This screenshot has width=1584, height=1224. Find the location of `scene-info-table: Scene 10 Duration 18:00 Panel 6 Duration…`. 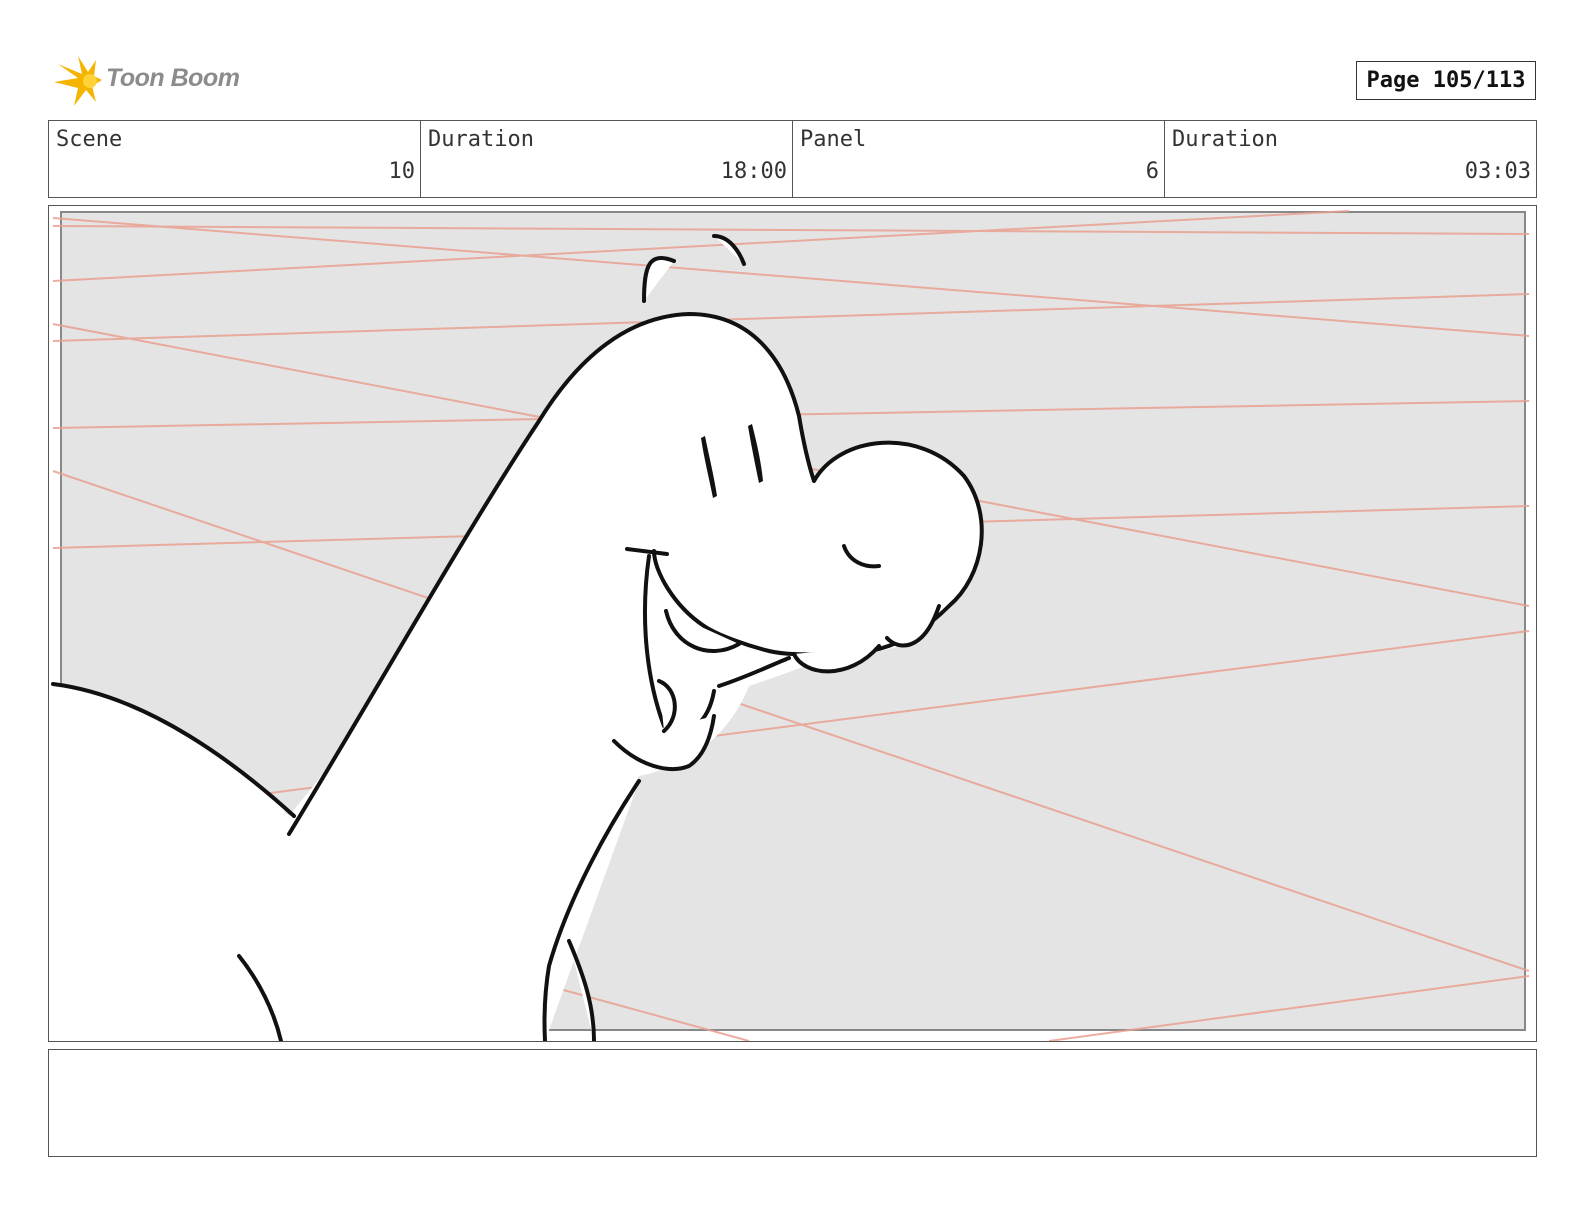

scene-info-table: Scene 10 Duration 18:00 Panel 6 Duration… is located at coordinates (792, 159).